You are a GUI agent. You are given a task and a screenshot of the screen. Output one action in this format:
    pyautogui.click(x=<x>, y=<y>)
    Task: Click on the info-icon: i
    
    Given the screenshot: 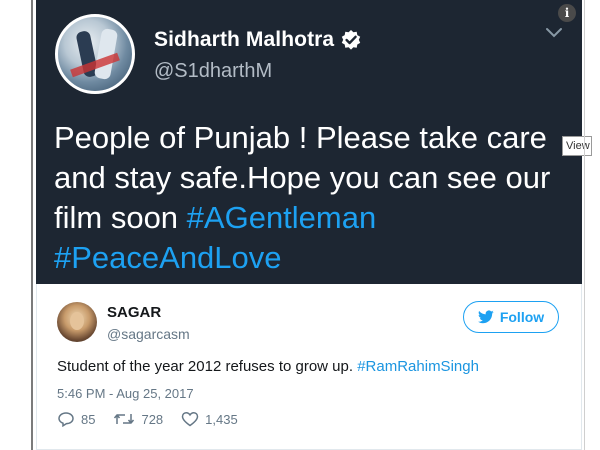 What is the action you would take?
    pyautogui.click(x=567, y=13)
    